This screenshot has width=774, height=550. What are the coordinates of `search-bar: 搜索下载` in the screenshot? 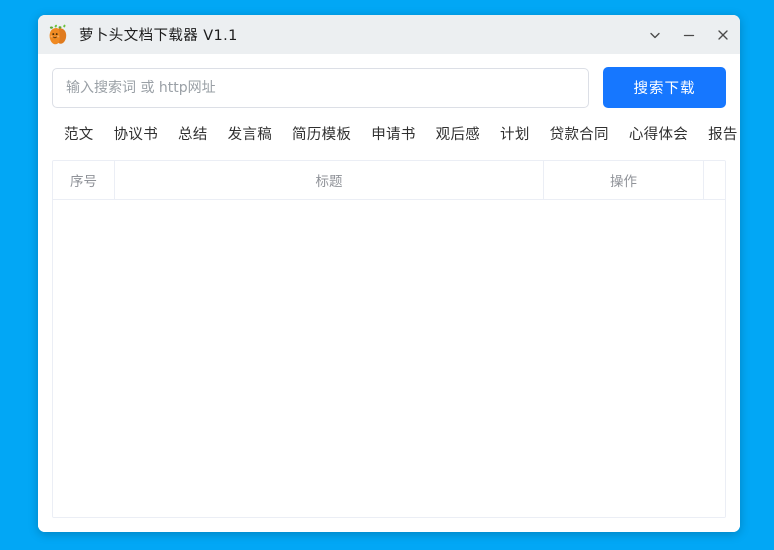 It's located at (389, 87).